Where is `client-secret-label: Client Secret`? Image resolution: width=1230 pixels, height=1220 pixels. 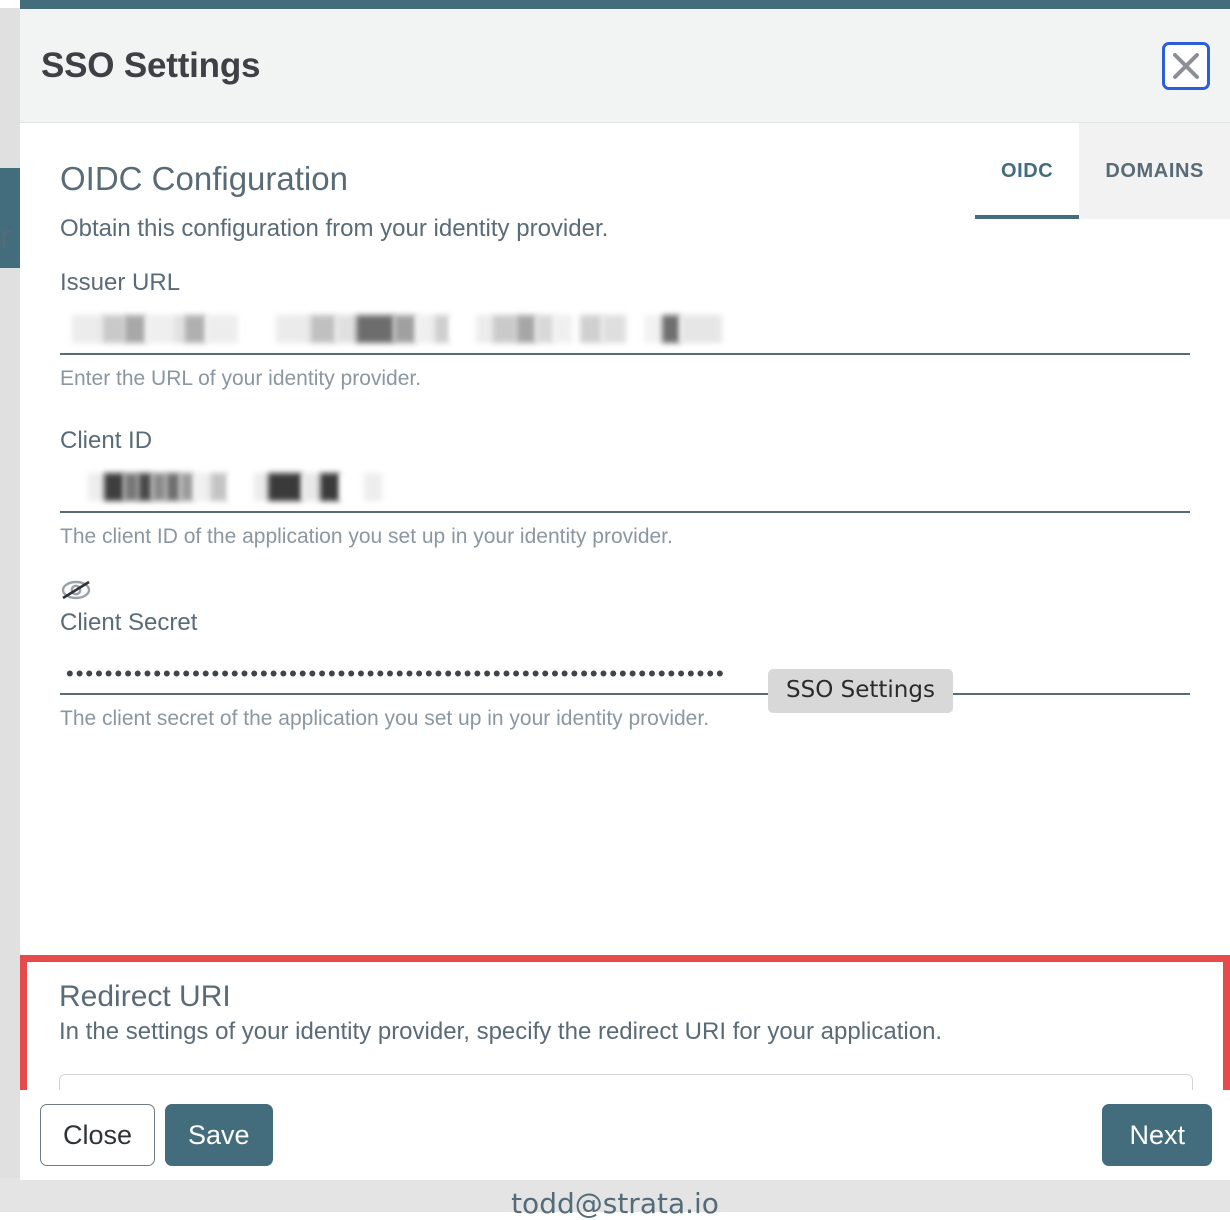 client-secret-label: Client Secret is located at coordinates (625, 623).